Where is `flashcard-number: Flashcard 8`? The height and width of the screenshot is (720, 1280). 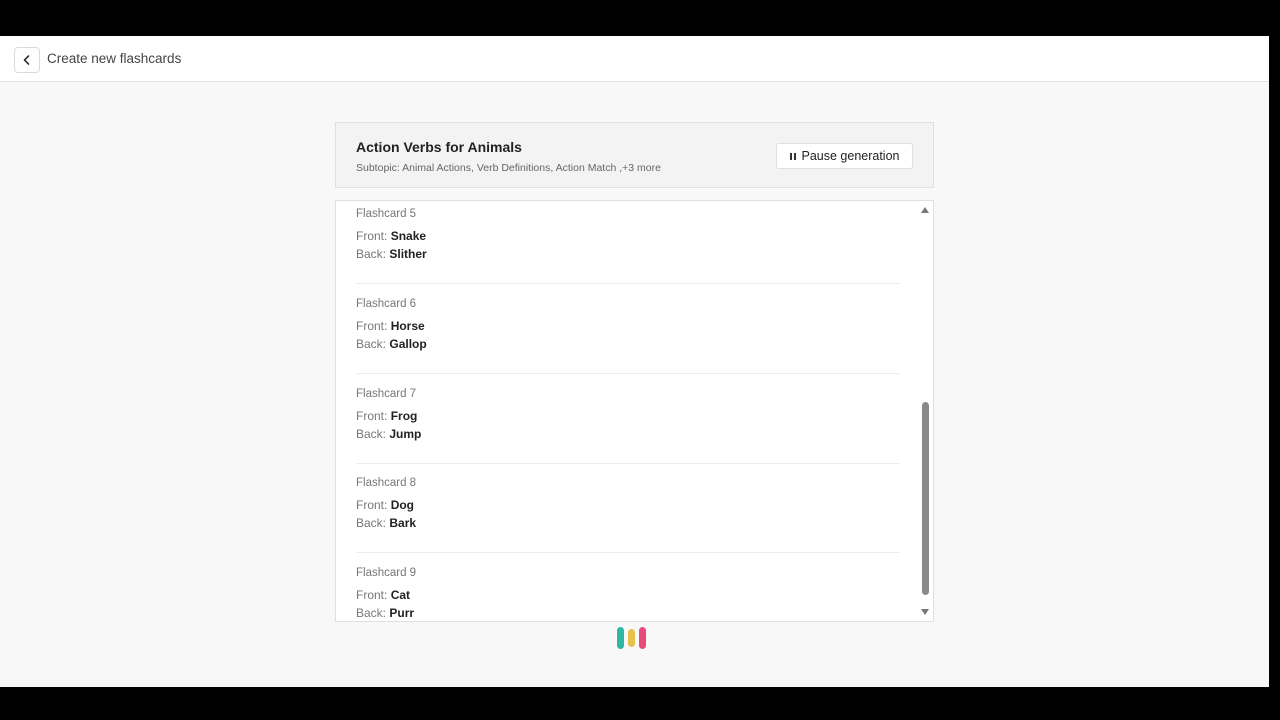
flashcard-number: Flashcard 8 is located at coordinates (386, 483).